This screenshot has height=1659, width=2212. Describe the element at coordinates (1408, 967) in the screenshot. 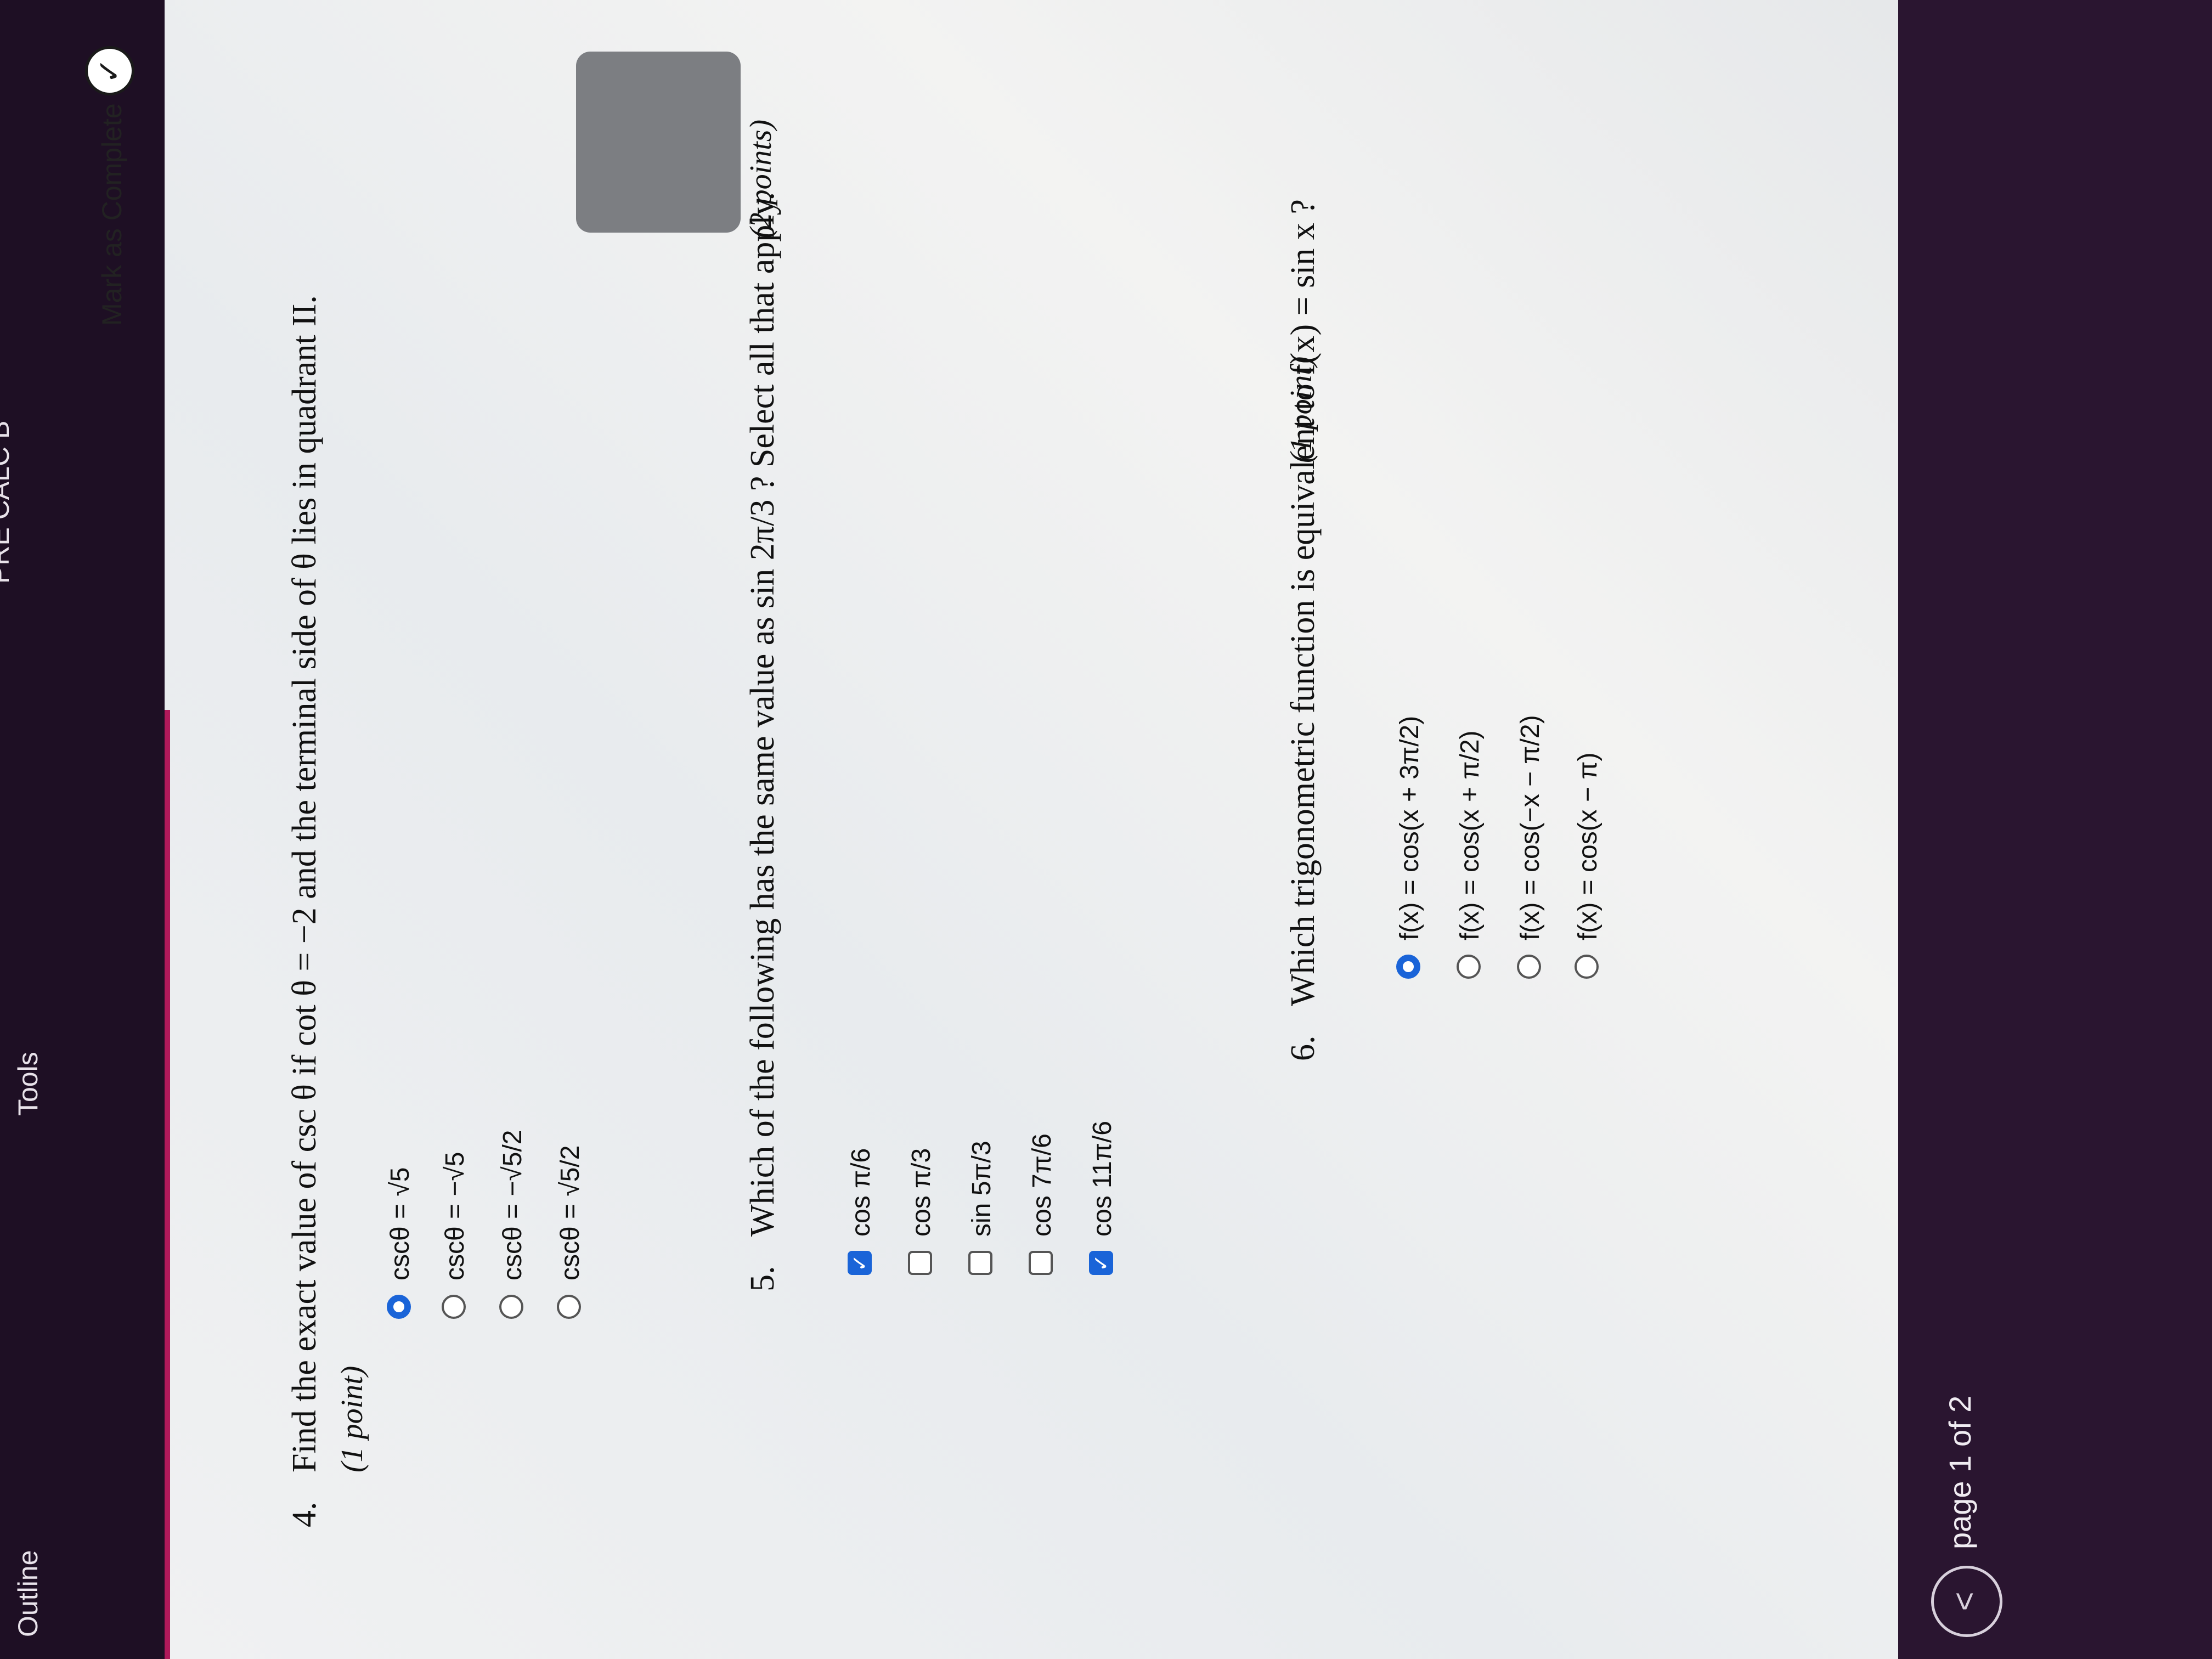

I see `q6-option-1-radio` at that location.